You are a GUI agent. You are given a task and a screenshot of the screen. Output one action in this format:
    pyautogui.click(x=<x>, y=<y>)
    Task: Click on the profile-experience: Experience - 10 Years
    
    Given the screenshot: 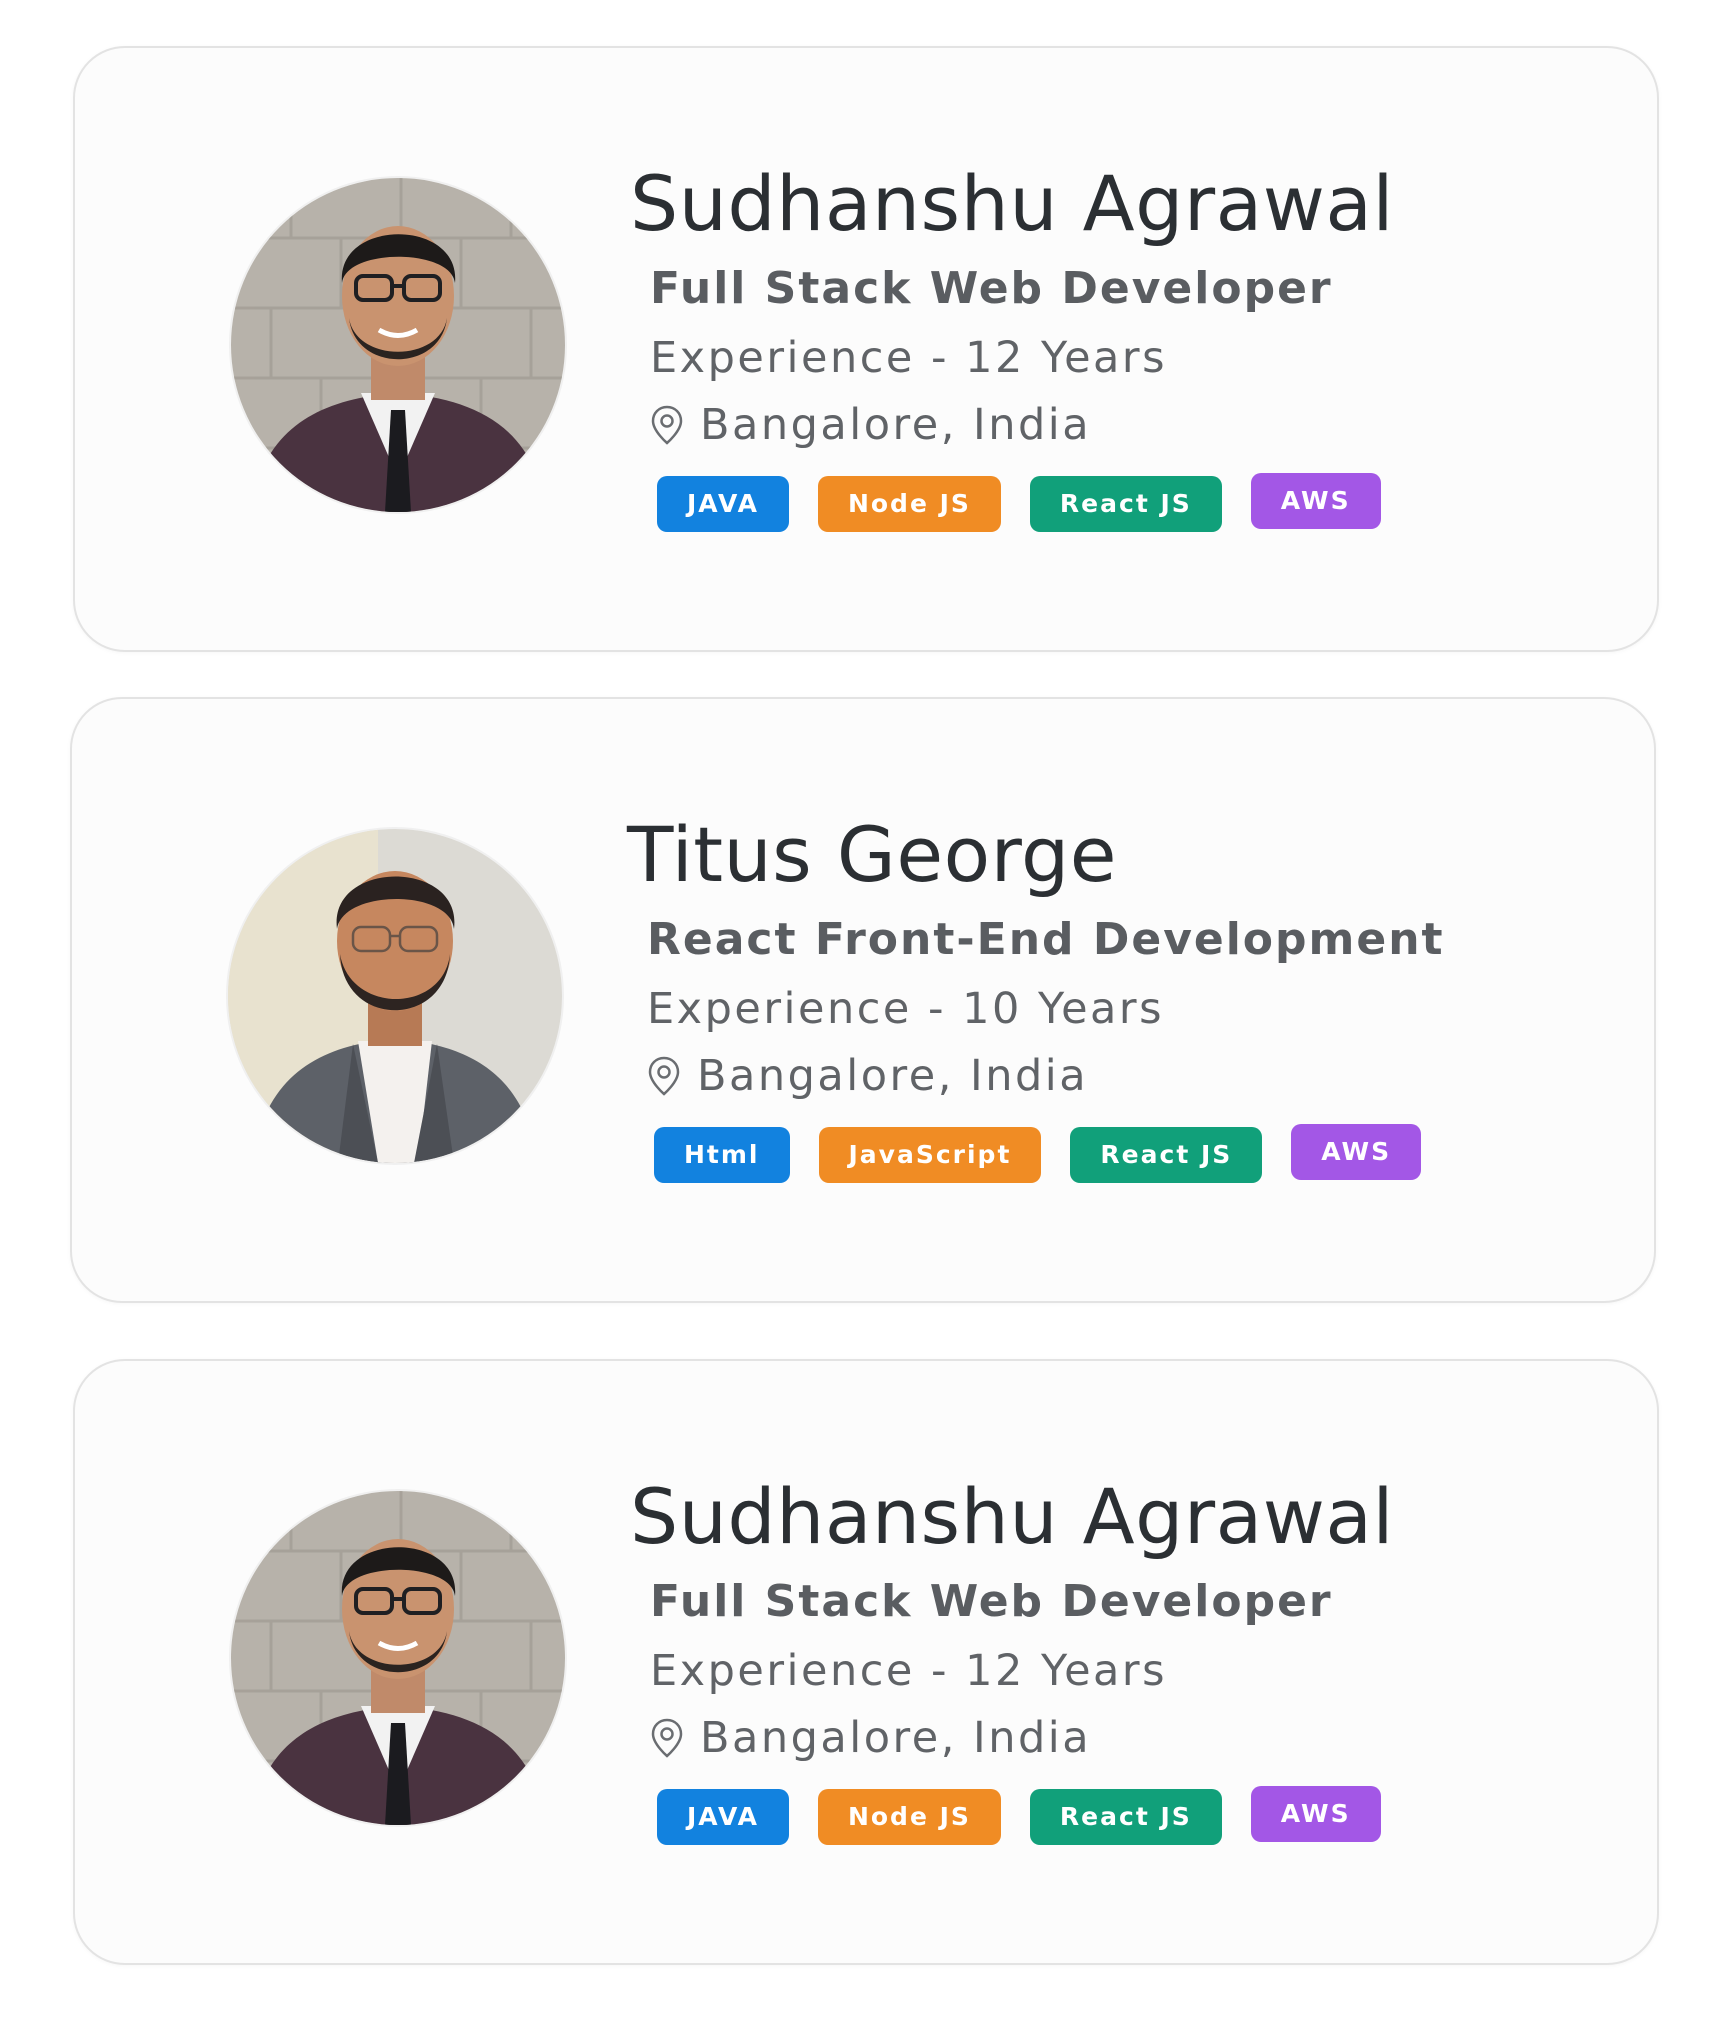 What is the action you would take?
    pyautogui.click(x=905, y=1009)
    